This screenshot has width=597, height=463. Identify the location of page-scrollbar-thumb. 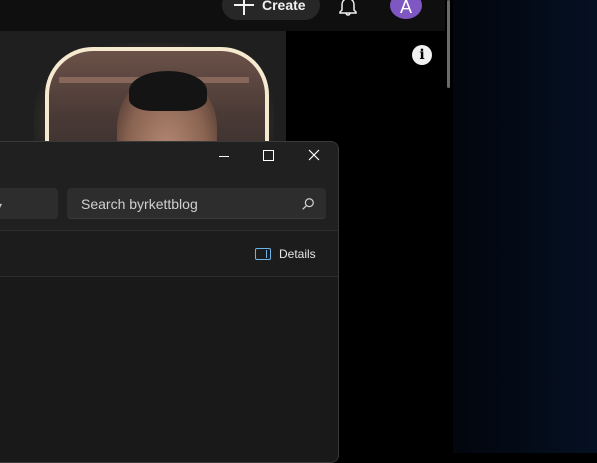
(448, 44).